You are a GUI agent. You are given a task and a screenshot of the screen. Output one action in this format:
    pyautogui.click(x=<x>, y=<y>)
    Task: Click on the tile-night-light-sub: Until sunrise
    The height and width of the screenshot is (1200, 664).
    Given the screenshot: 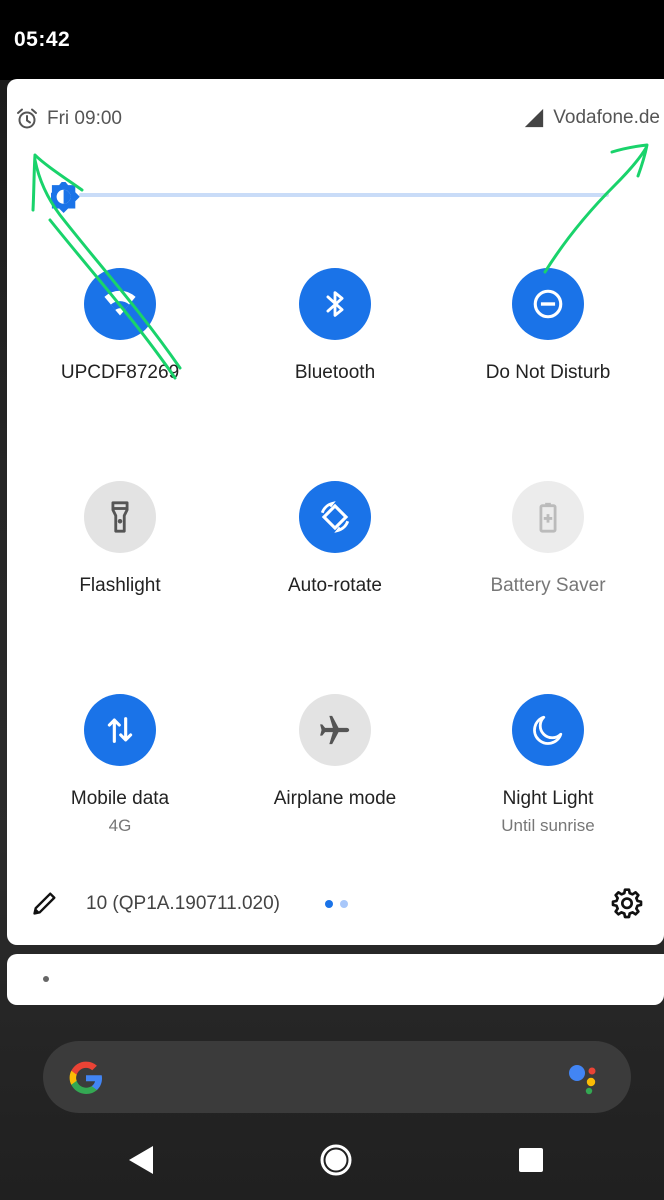 What is the action you would take?
    pyautogui.click(x=548, y=825)
    